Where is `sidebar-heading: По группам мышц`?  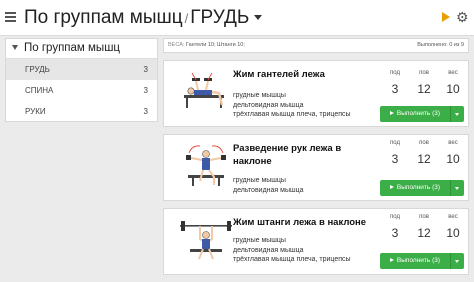 sidebar-heading: По группам мышц is located at coordinates (81, 49).